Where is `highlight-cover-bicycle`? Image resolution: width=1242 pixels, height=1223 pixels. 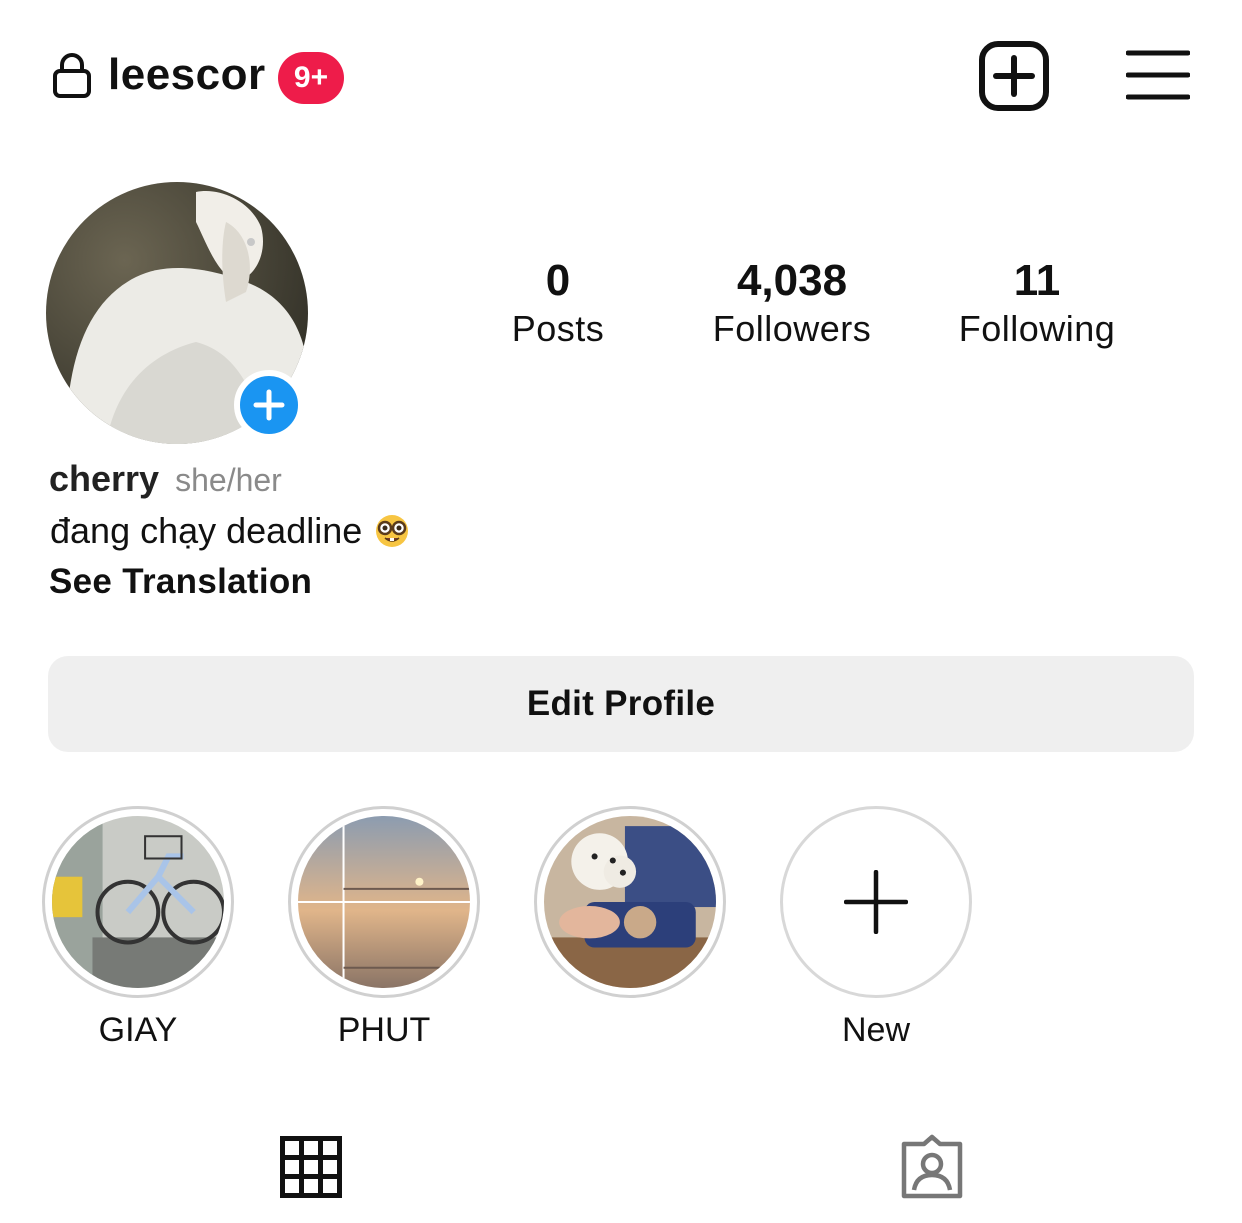
highlight-cover-bicycle is located at coordinates (139, 902).